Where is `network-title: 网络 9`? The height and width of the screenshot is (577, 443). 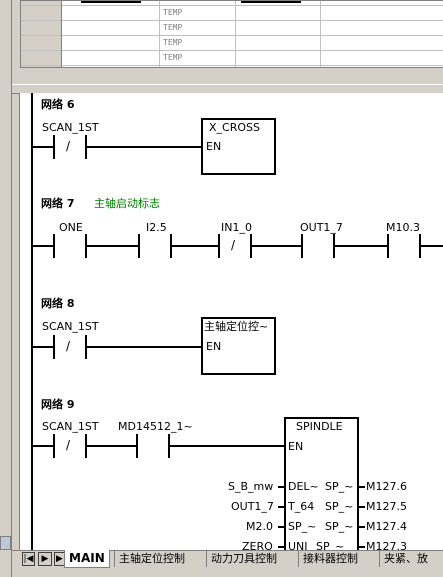 network-title: 网络 9 is located at coordinates (58, 404).